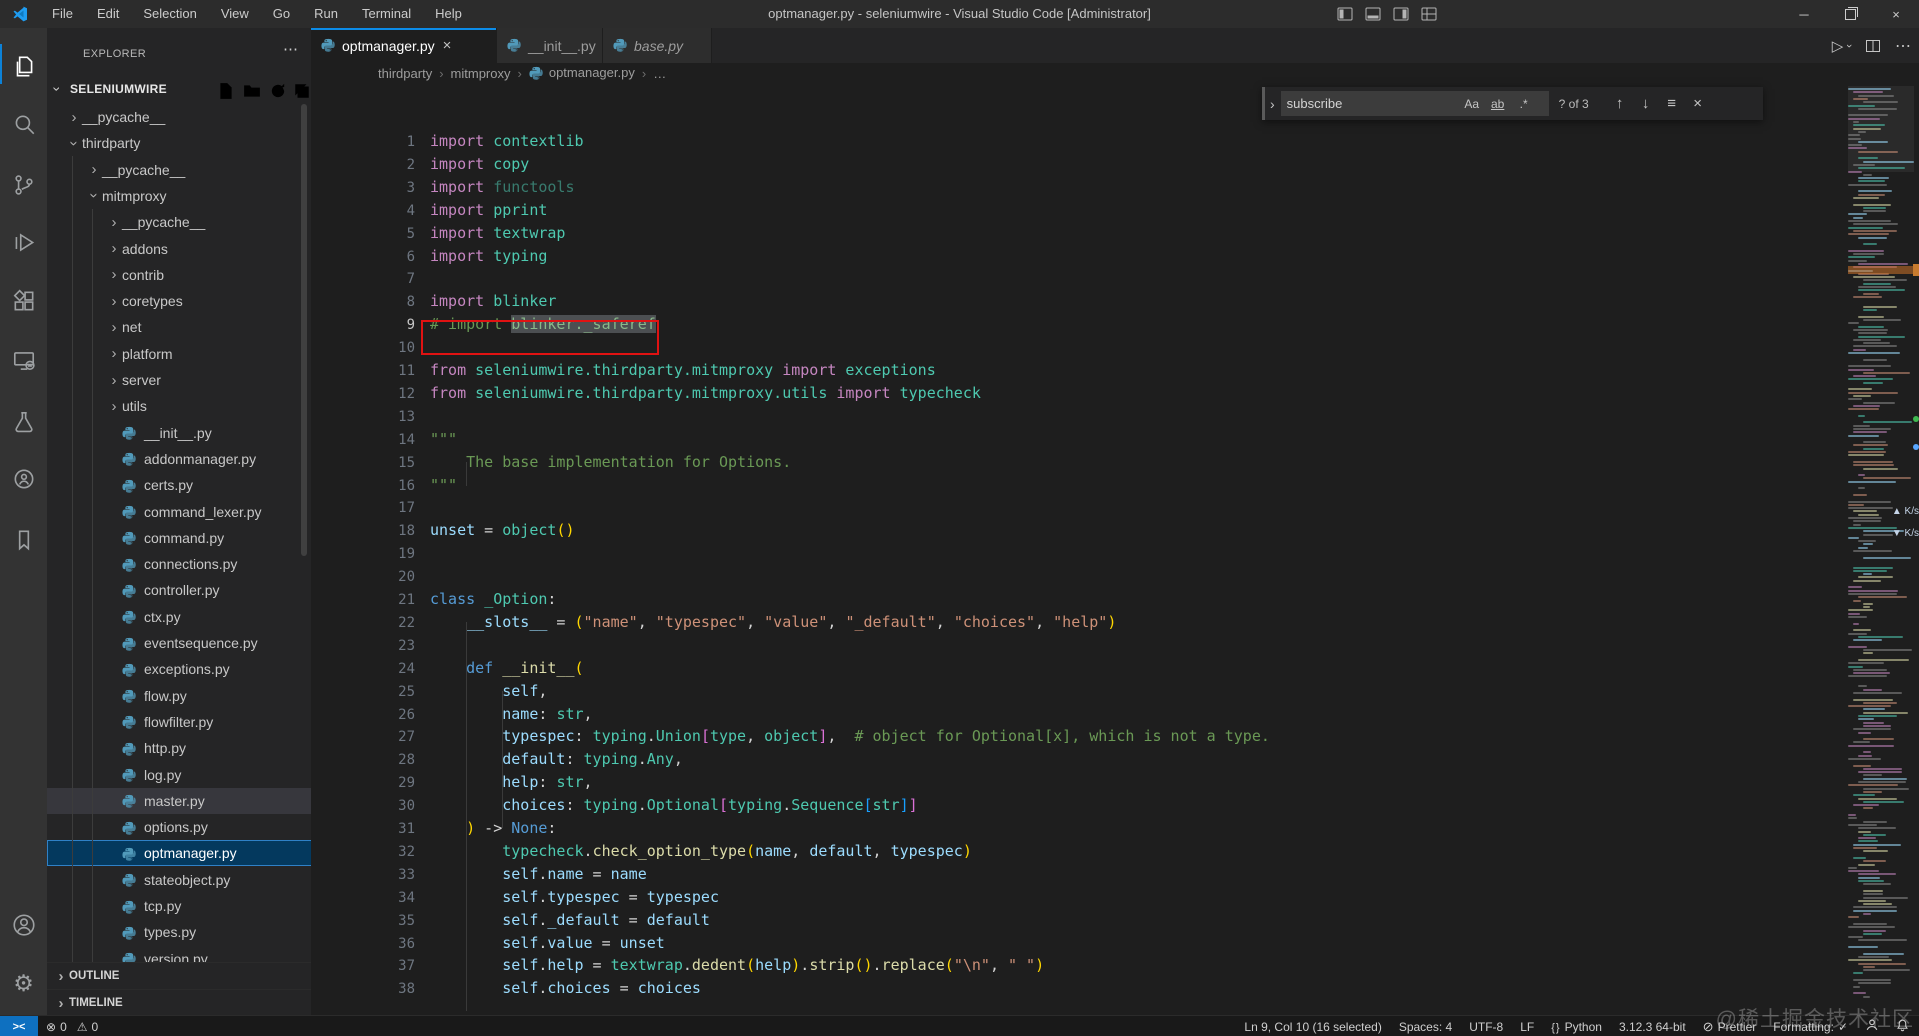  Describe the element at coordinates (405, 73) in the screenshot. I see `breadcrumb-item: thirdparty` at that location.